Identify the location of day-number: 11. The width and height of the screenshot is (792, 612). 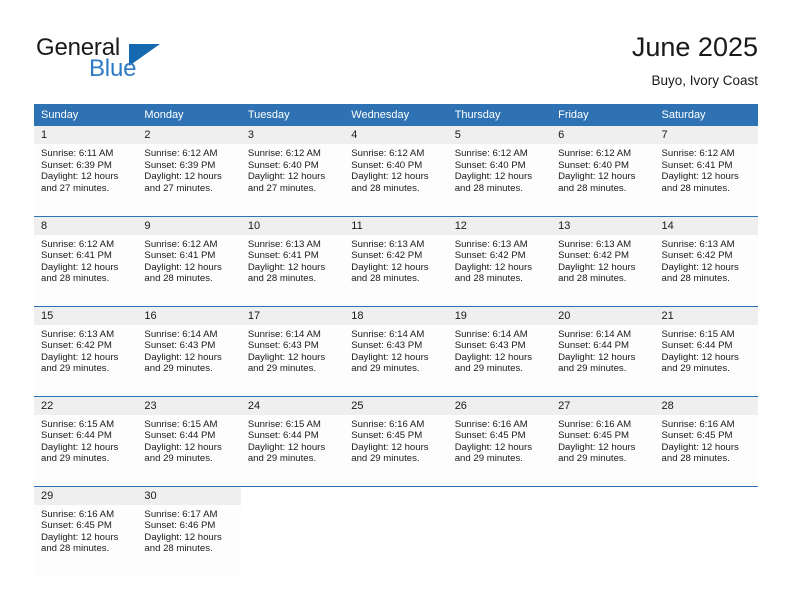
(396, 225).